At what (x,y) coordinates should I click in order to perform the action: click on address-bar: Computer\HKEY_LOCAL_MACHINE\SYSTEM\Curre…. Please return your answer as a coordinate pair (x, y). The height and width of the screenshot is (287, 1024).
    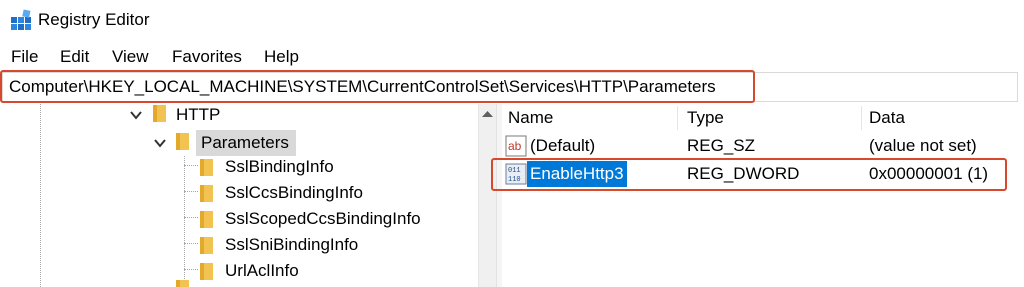
    Looking at the image, I should click on (510, 87).